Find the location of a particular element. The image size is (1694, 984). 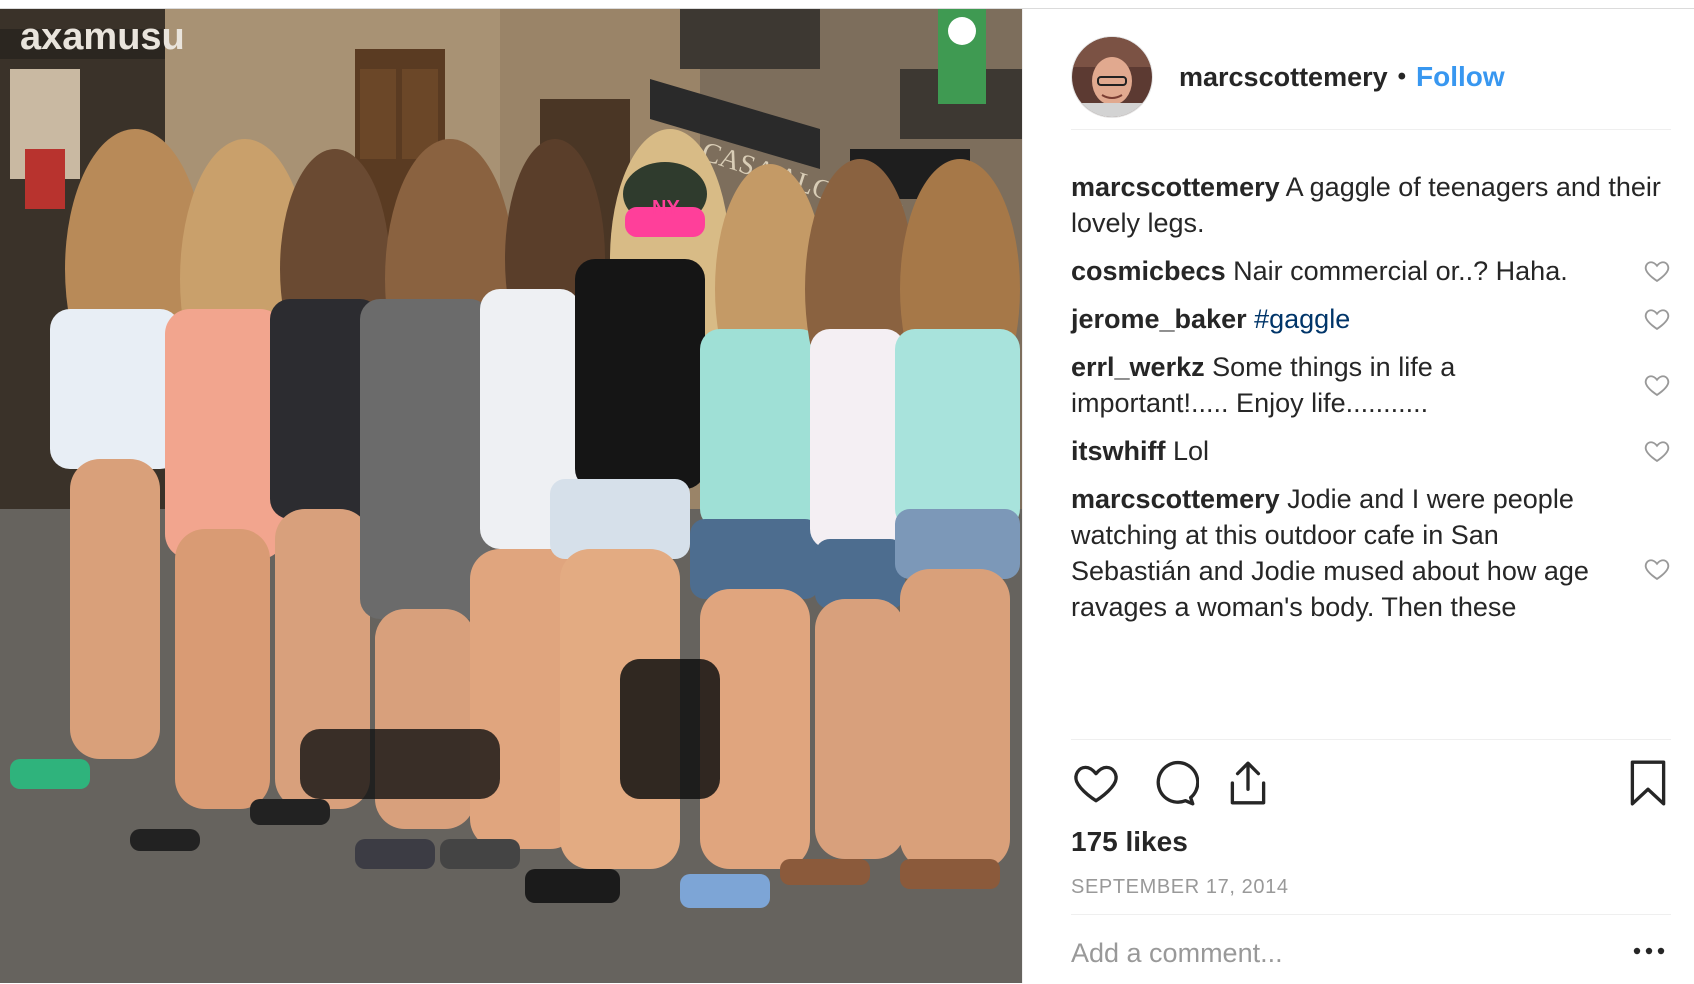

post-header: marcscottemery • Follow is located at coordinates (1371, 77).